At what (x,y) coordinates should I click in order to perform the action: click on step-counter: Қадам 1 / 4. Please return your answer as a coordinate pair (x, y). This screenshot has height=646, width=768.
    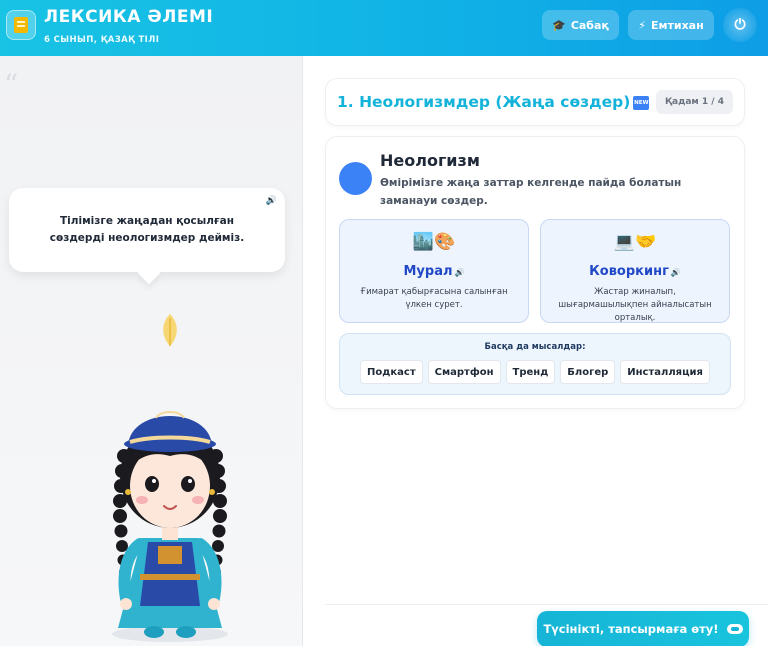
    Looking at the image, I should click on (694, 102).